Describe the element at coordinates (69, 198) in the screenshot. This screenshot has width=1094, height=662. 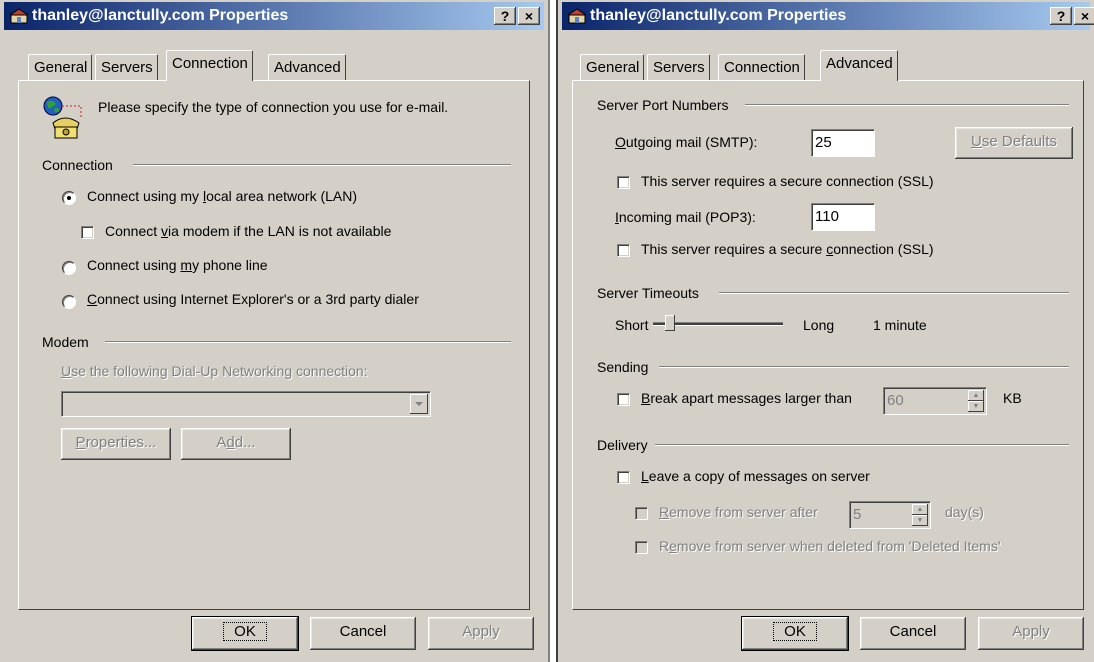
I see `lan-radio` at that location.